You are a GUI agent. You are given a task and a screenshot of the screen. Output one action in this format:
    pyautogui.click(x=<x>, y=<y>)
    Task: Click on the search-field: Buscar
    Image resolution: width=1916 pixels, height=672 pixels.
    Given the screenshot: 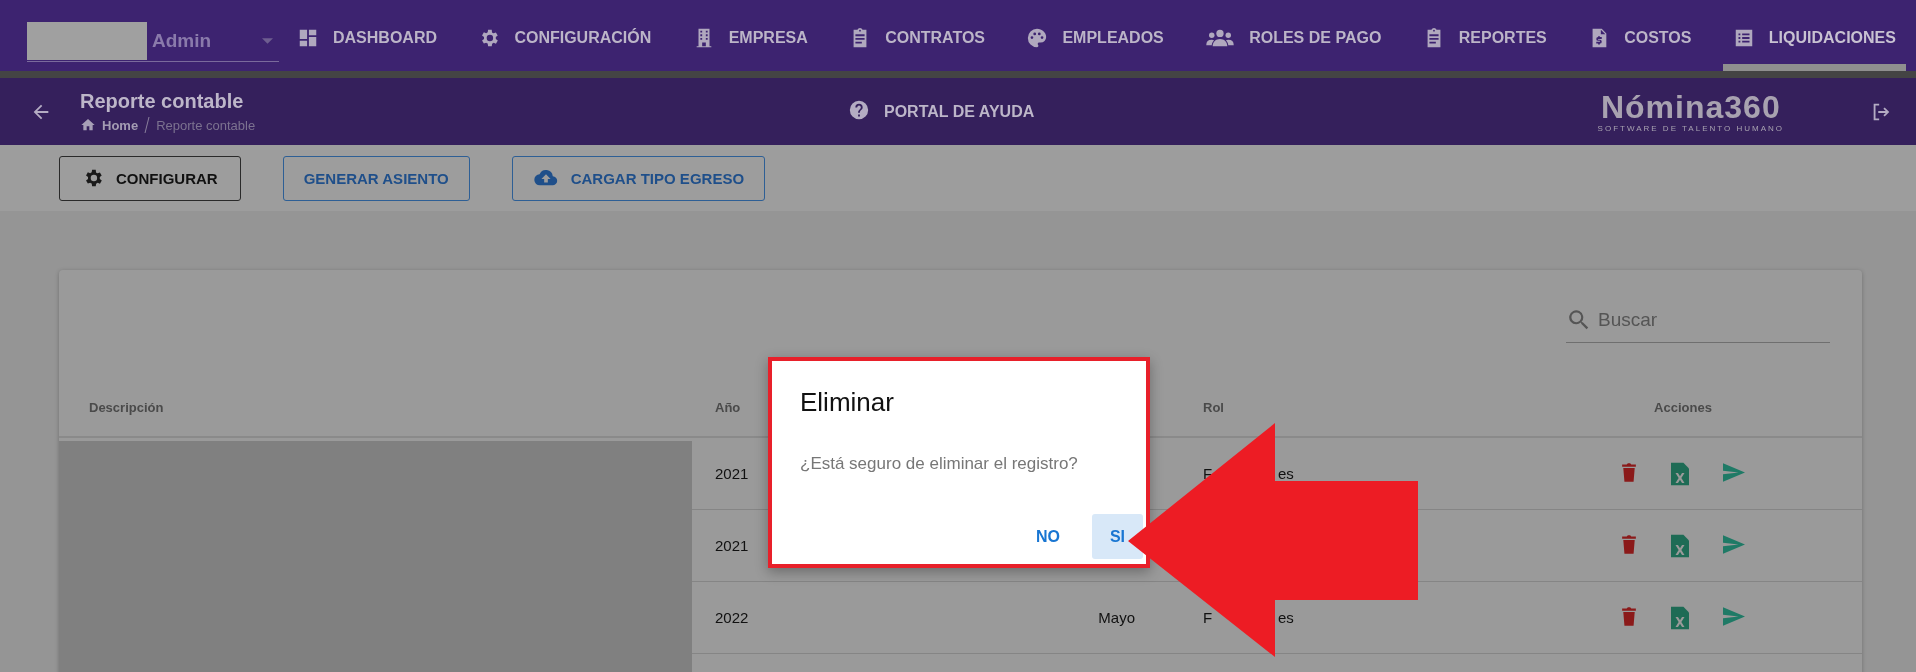 What is the action you would take?
    pyautogui.click(x=1708, y=320)
    